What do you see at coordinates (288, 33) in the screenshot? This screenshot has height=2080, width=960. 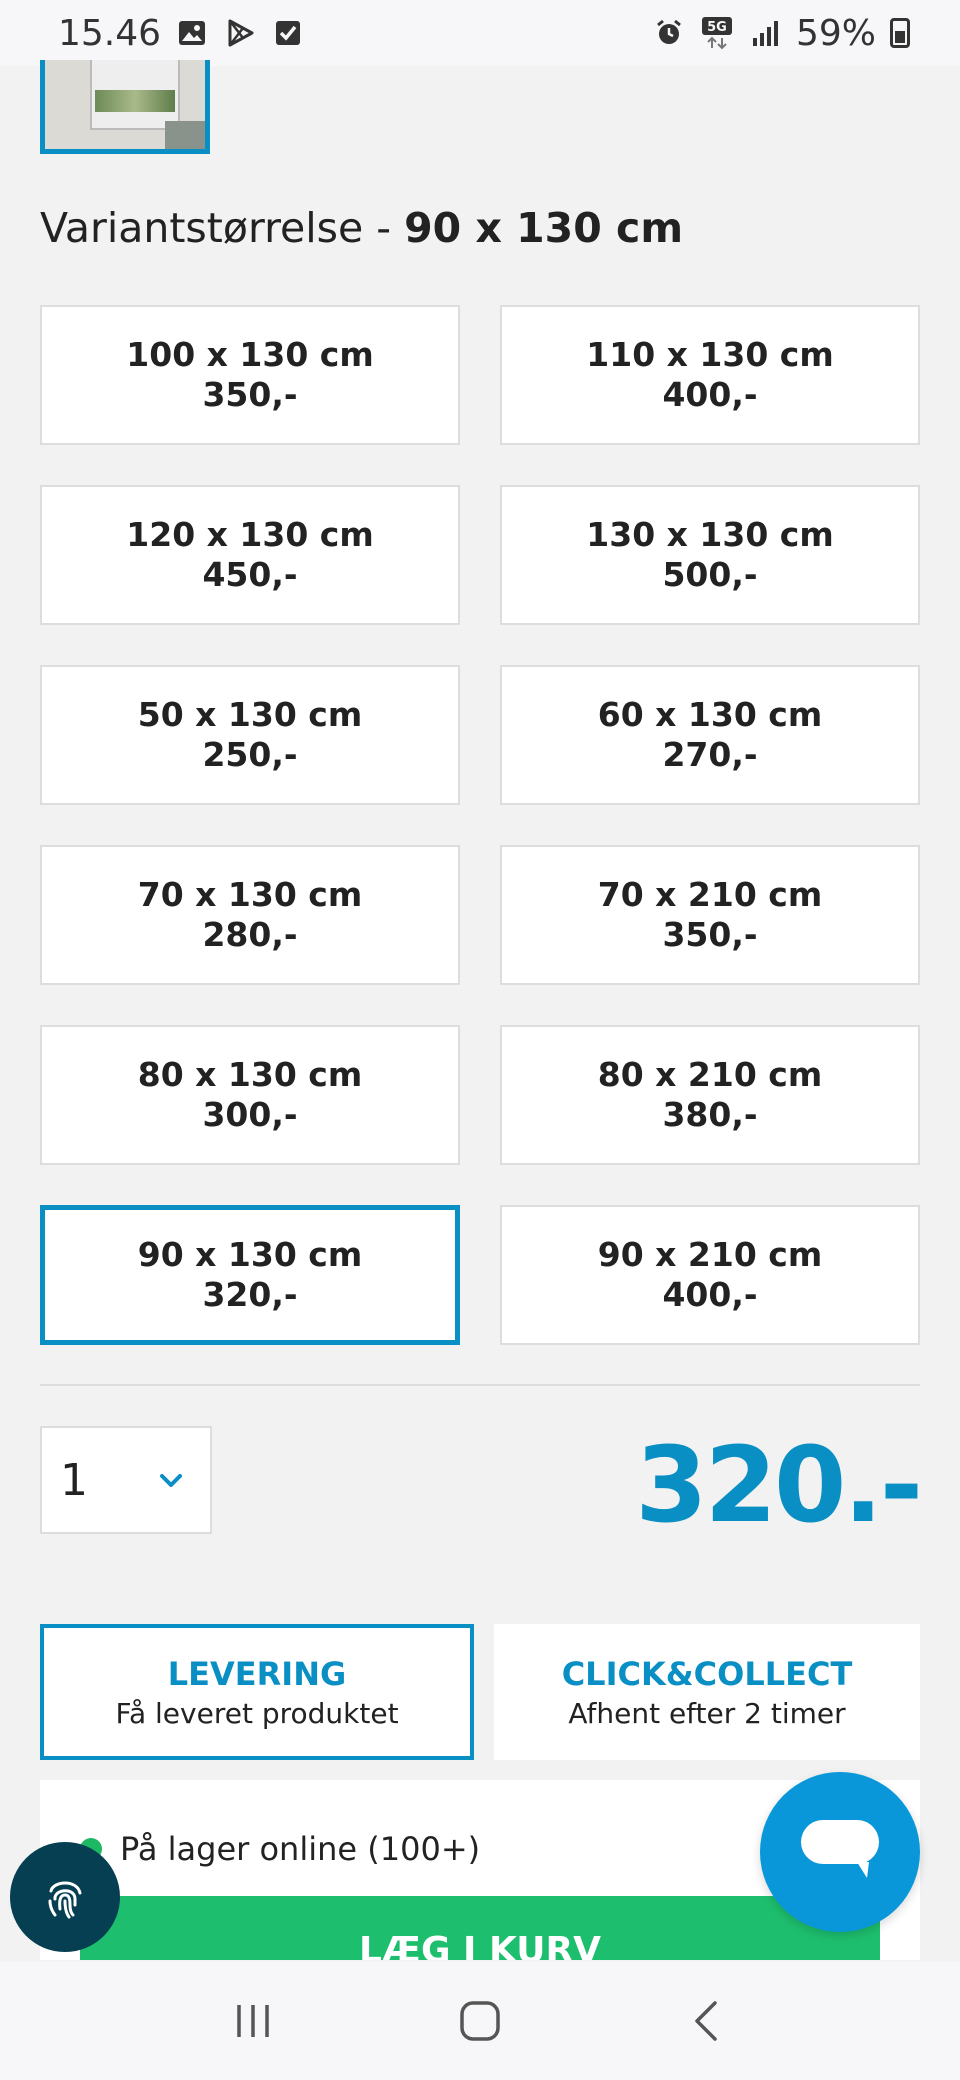 I see `checkbox-icon` at bounding box center [288, 33].